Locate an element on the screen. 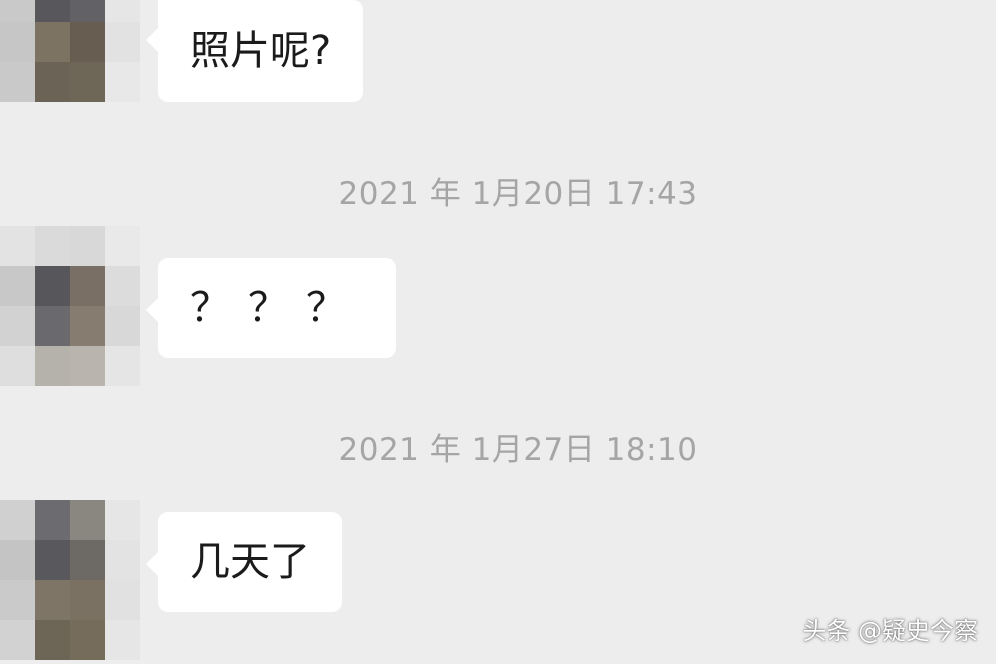 This screenshot has height=664, width=996. message-timestamp: 2021 年 1月27日 18:10 is located at coordinates (518, 450).